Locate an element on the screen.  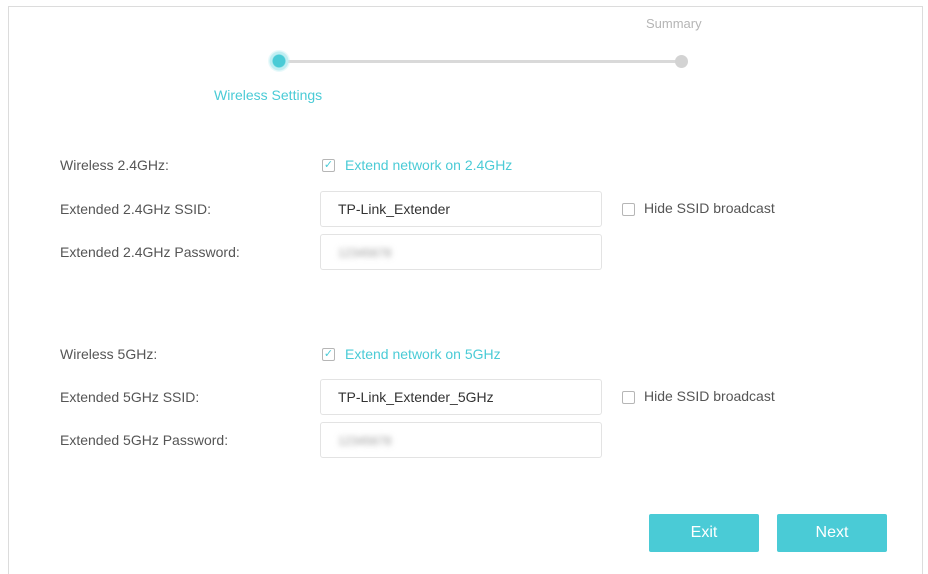
exit-button: Exit is located at coordinates (704, 533).